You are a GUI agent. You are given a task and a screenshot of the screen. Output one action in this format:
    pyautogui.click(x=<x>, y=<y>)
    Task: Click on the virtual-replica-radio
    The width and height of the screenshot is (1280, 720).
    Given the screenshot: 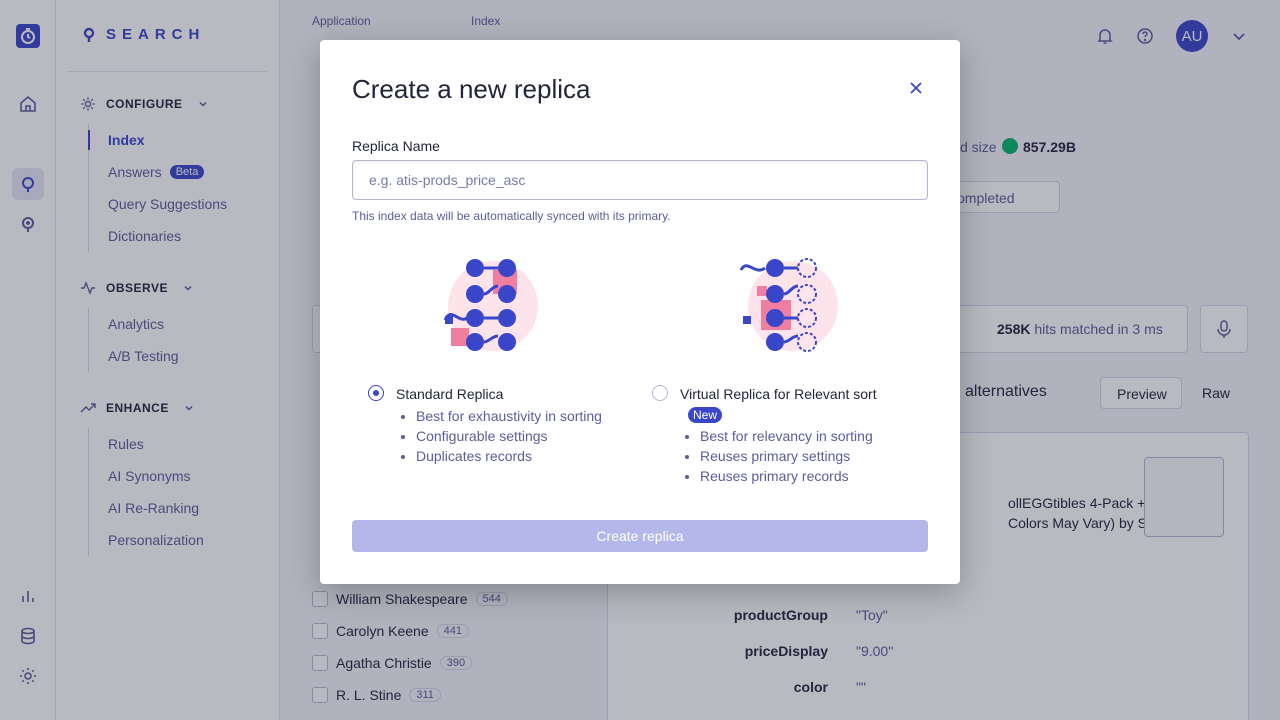 What is the action you would take?
    pyautogui.click(x=660, y=393)
    